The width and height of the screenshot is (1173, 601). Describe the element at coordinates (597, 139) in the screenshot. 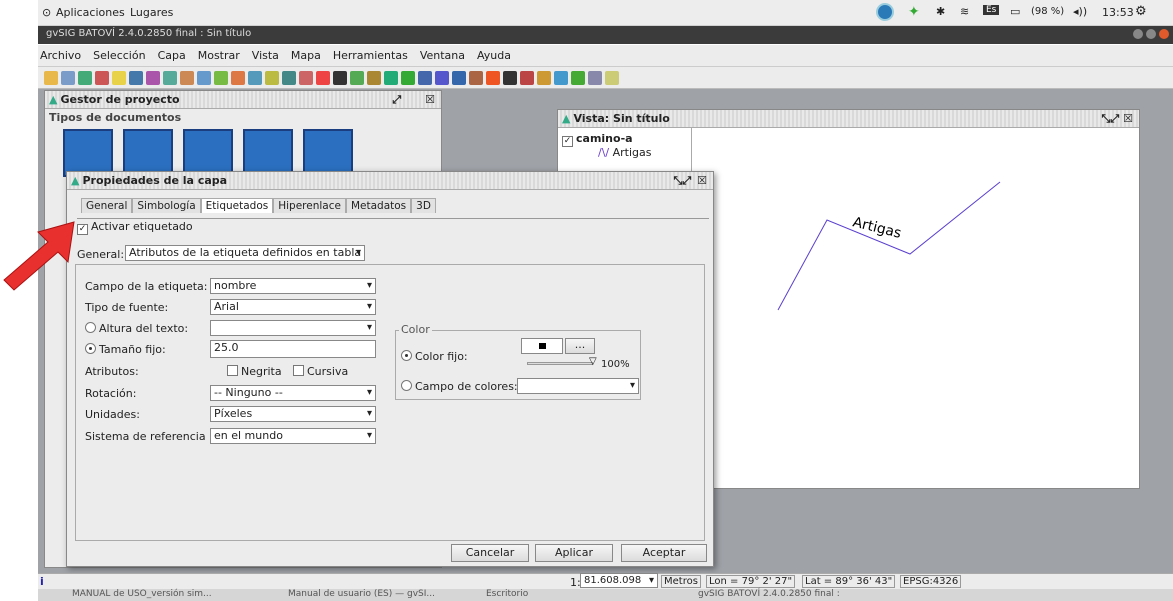

I see `layer-item: ✓ camino-a` at that location.